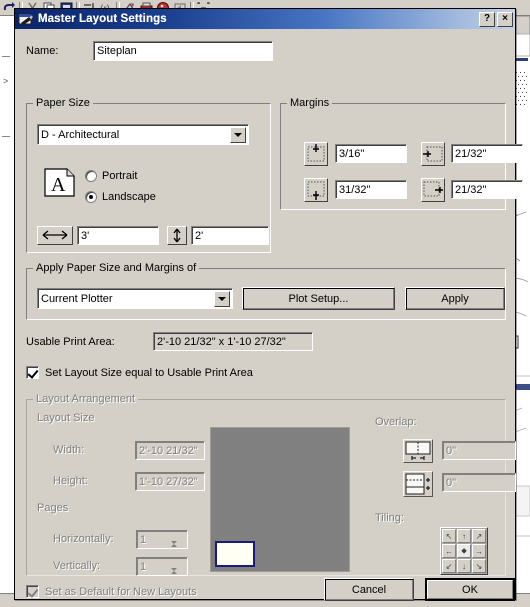 This screenshot has width=530, height=607. Describe the element at coordinates (316, 154) in the screenshot. I see `margin-top-icon` at that location.